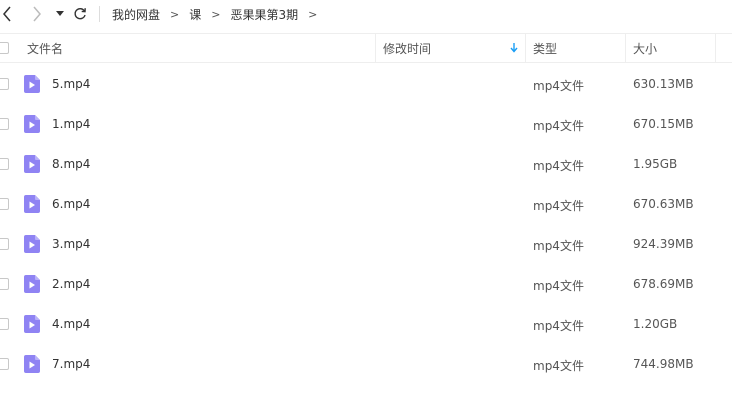  What do you see at coordinates (264, 14) in the screenshot?
I see `breadcrumb-item-current-folder: 恶果果第3期` at bounding box center [264, 14].